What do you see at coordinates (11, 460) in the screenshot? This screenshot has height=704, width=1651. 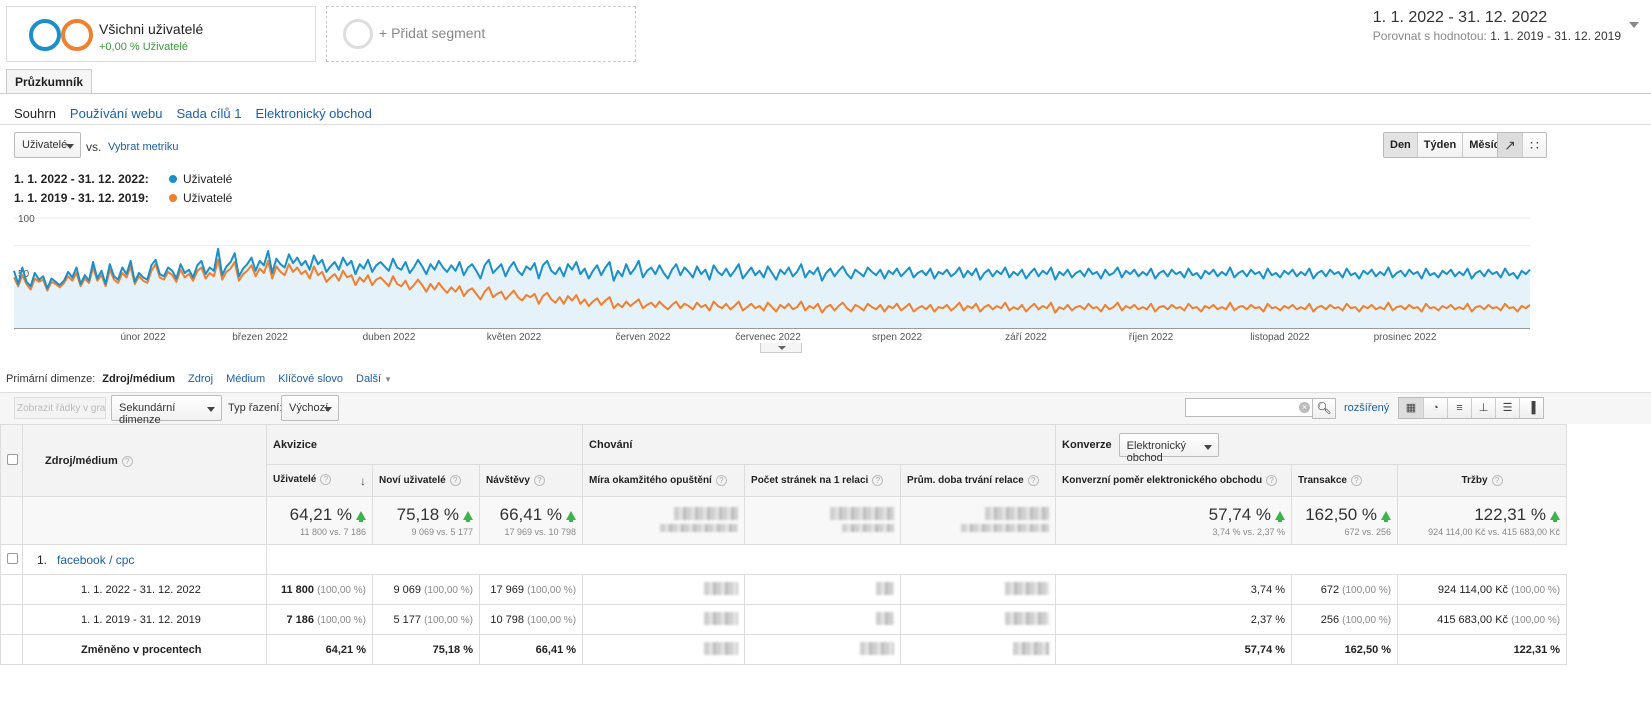 I see `select-all-checkbox` at bounding box center [11, 460].